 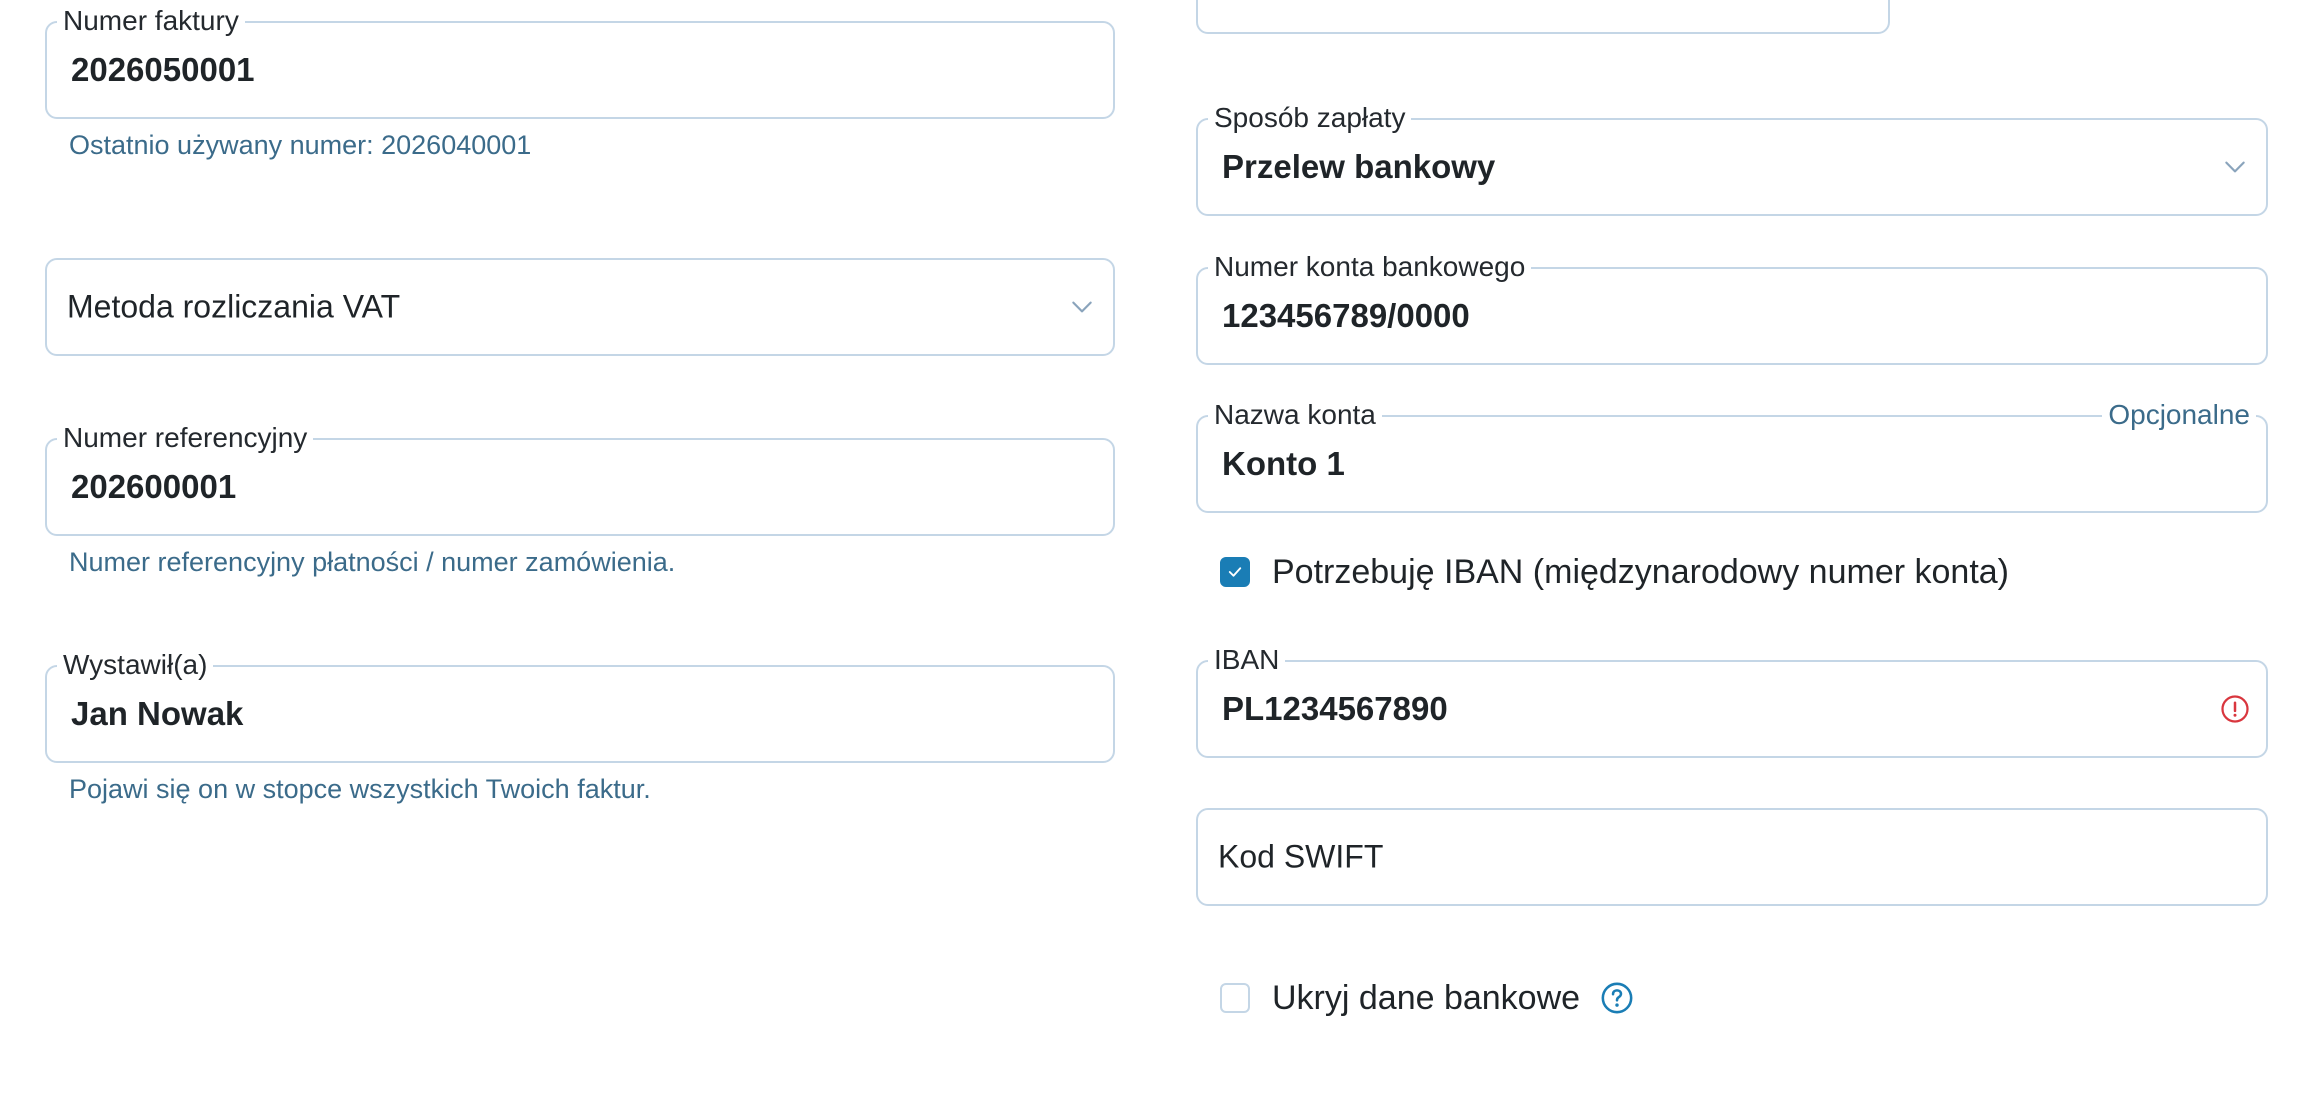 I want to click on account-name-value: Konto 1, so click(x=1283, y=464).